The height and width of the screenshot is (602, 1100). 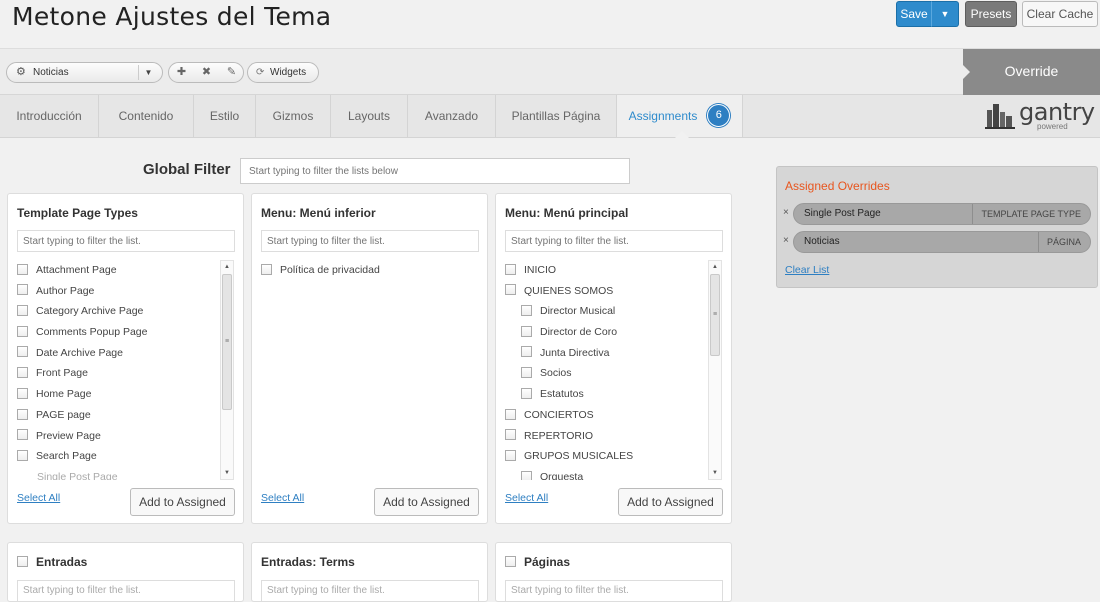 What do you see at coordinates (842, 213) in the screenshot?
I see `assigned-item-name: Single Post Page` at bounding box center [842, 213].